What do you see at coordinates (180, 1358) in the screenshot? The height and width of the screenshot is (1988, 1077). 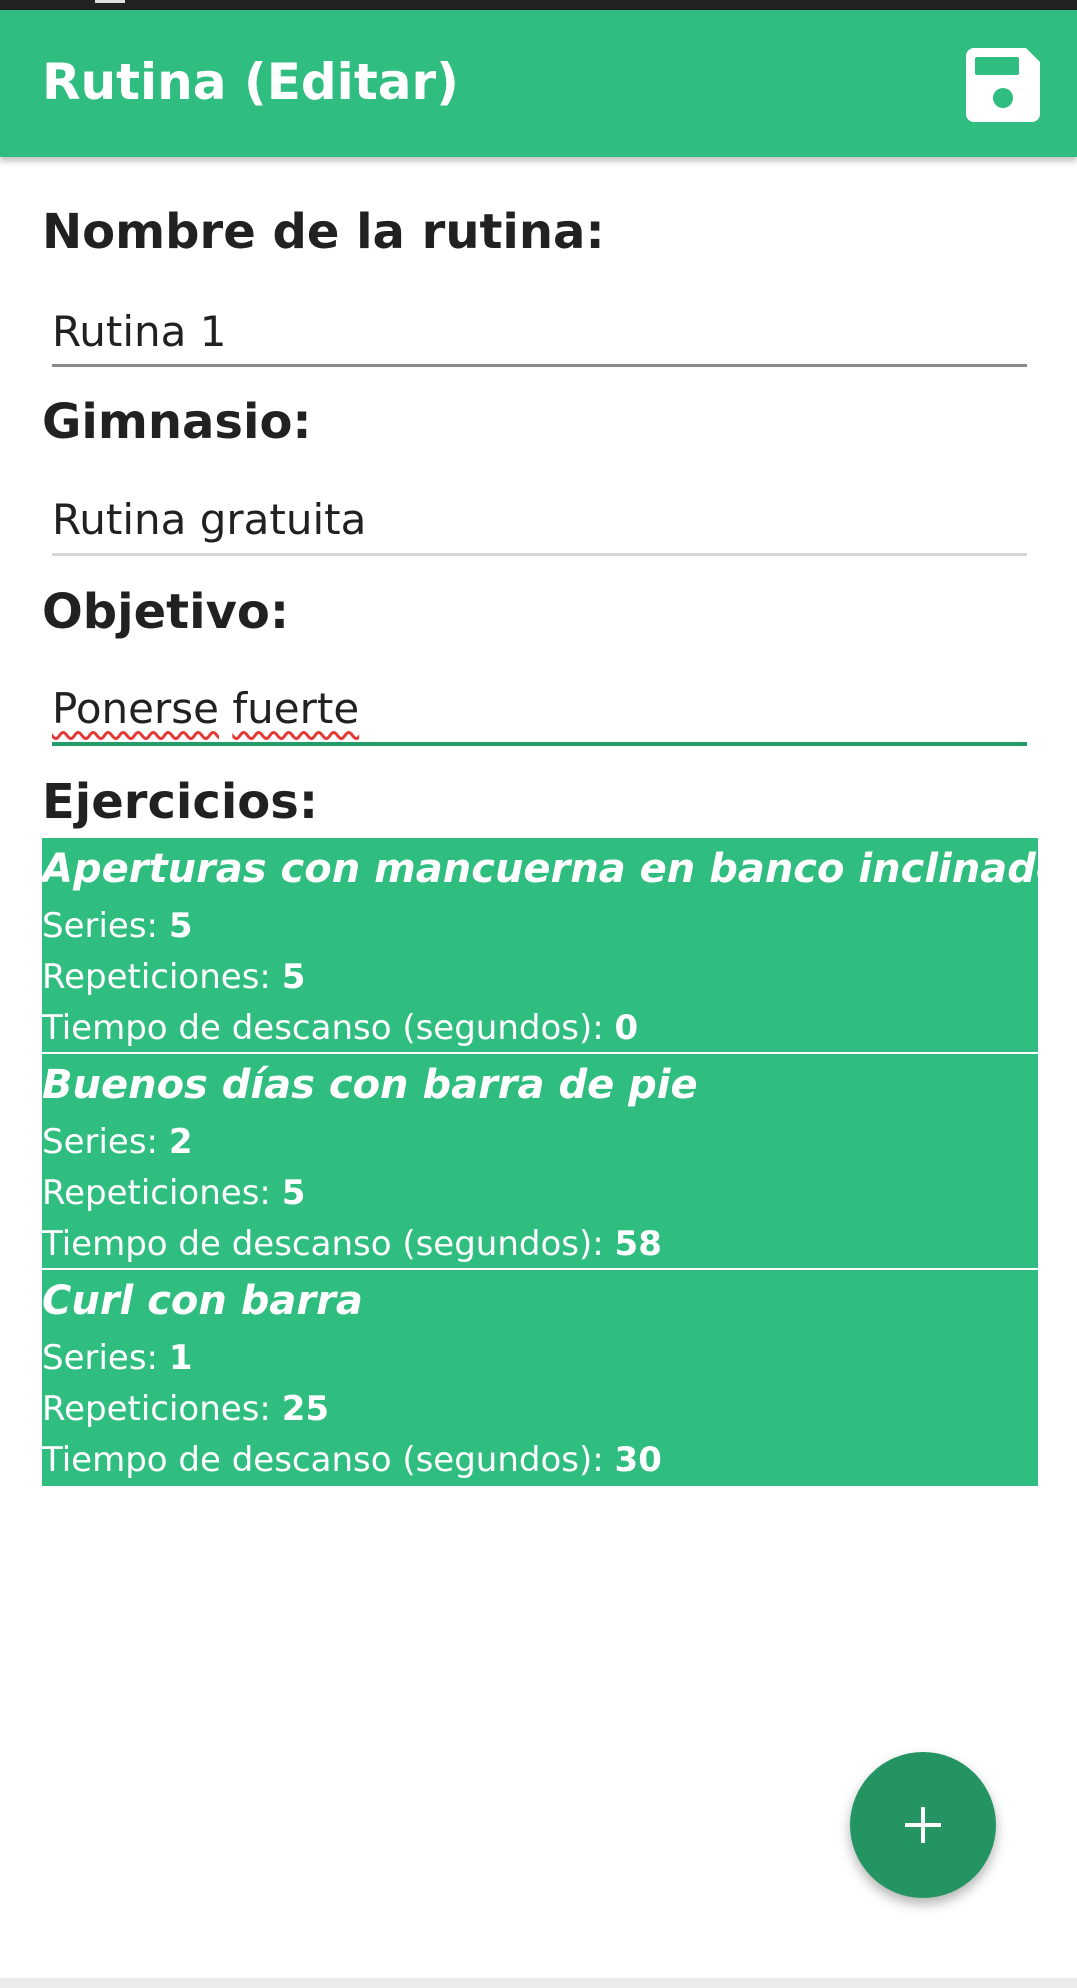 I see `series-value: 1` at bounding box center [180, 1358].